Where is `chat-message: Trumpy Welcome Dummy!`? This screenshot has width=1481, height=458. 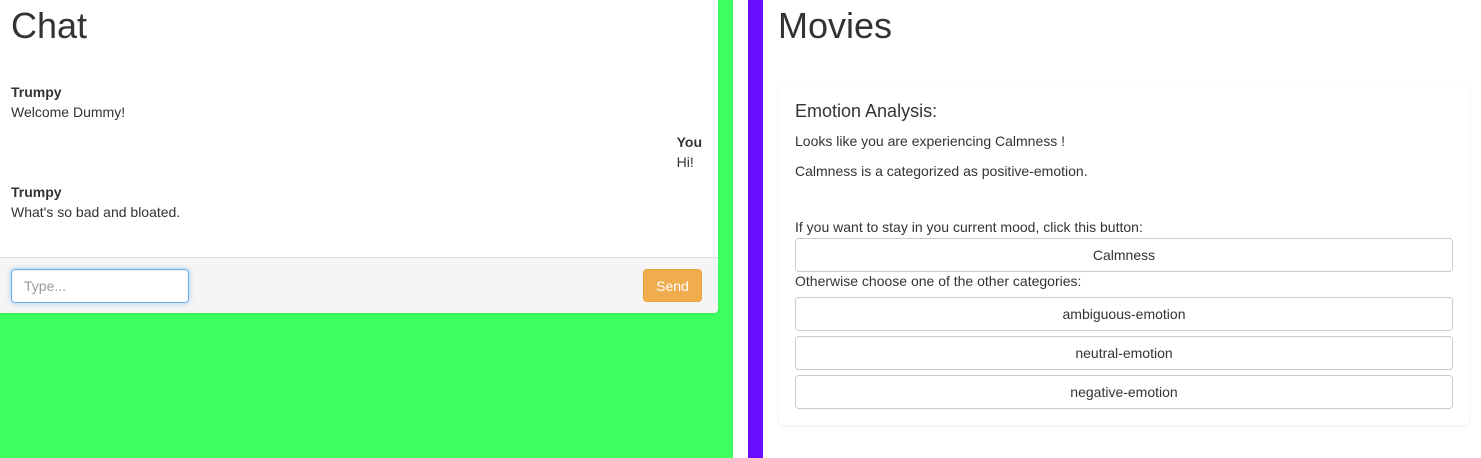
chat-message: Trumpy Welcome Dummy! is located at coordinates (68, 102).